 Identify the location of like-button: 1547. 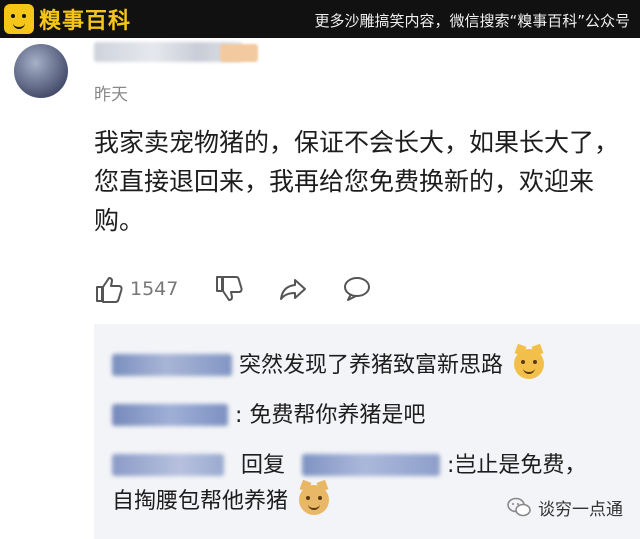
(136, 289).